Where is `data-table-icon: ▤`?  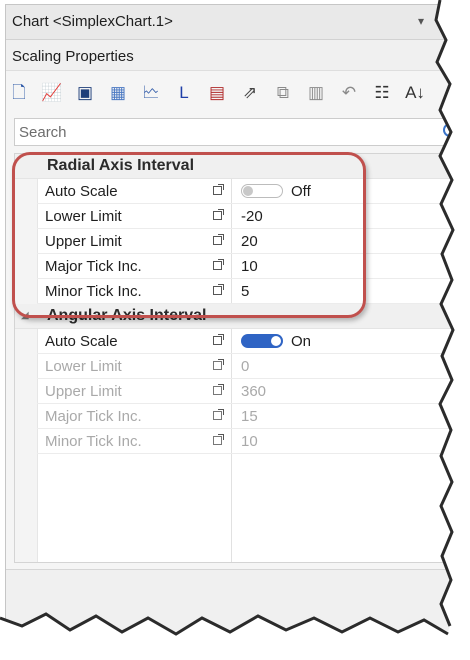
data-table-icon: ▤ is located at coordinates (217, 93).